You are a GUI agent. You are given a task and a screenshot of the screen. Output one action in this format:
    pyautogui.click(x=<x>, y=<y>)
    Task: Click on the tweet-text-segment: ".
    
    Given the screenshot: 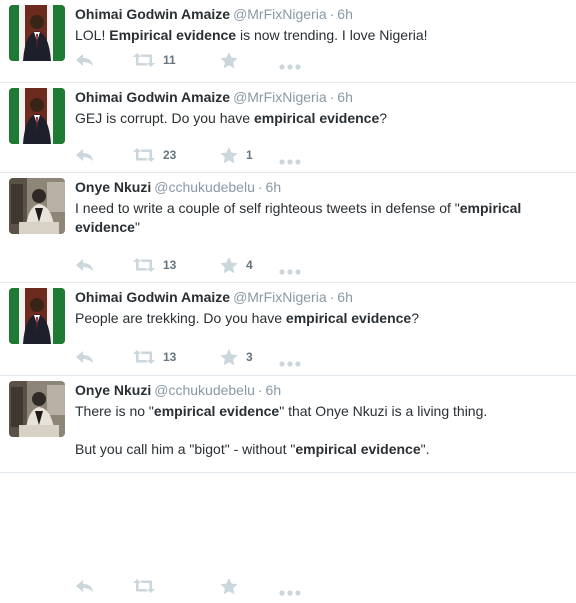 What is the action you would take?
    pyautogui.click(x=425, y=449)
    